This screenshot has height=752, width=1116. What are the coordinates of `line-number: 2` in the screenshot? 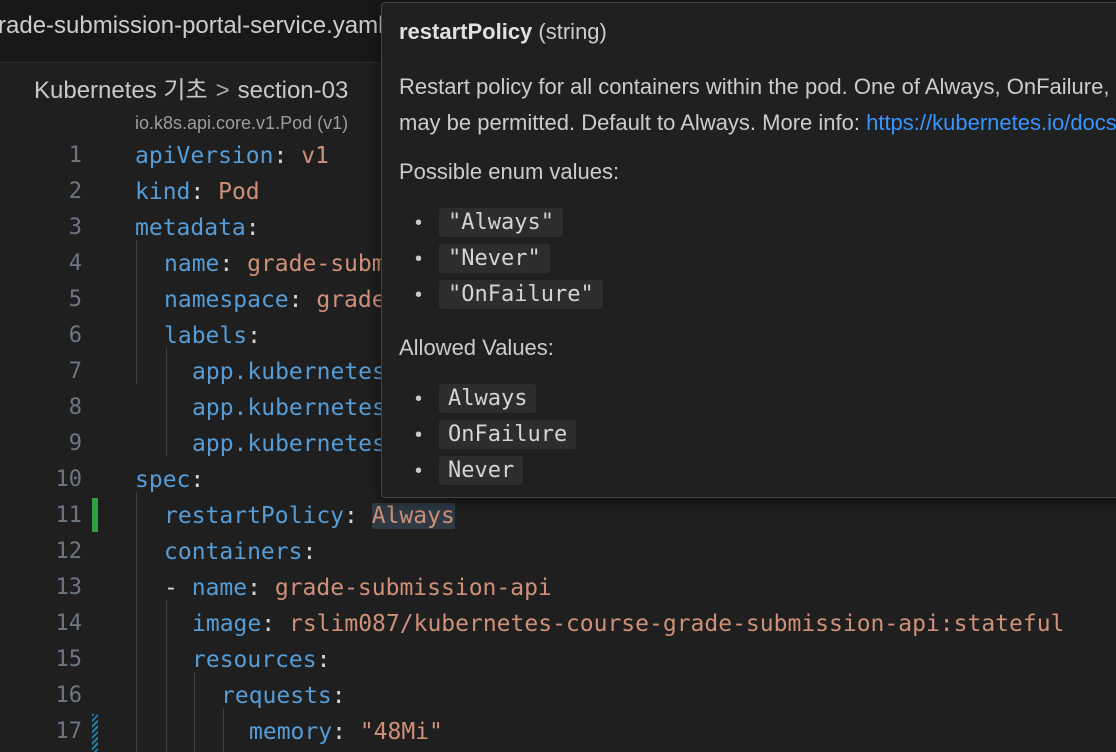 It's located at (75, 191).